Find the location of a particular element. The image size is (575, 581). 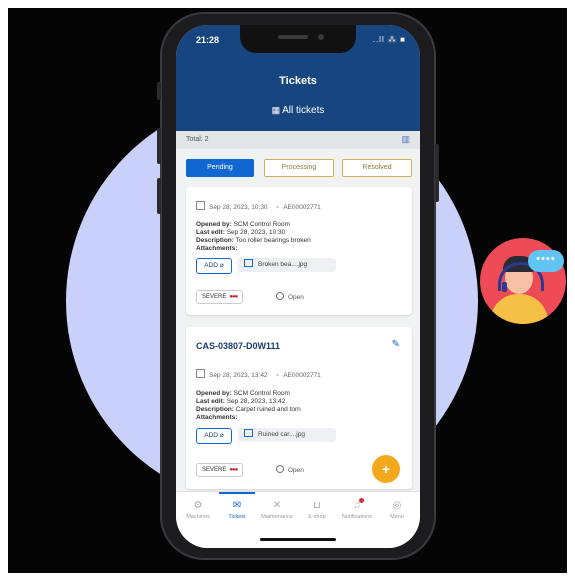

status-tabs: Pending Processing Resolved is located at coordinates (299, 169).